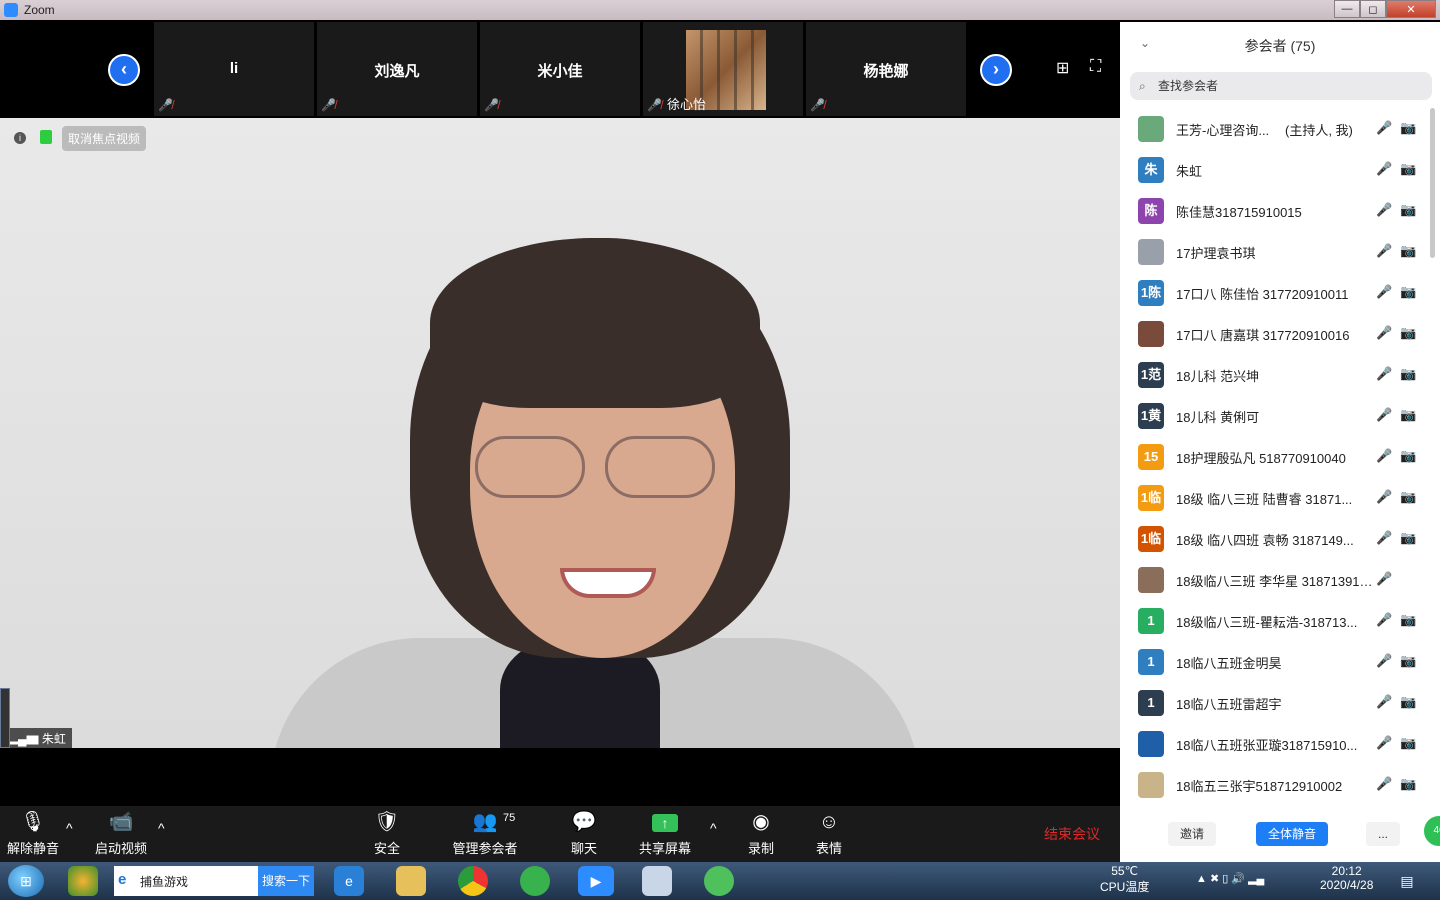 Image resolution: width=1440 pixels, height=900 pixels. Describe the element at coordinates (104, 138) in the screenshot. I see `unpin-video-button: 取消焦点视频` at that location.